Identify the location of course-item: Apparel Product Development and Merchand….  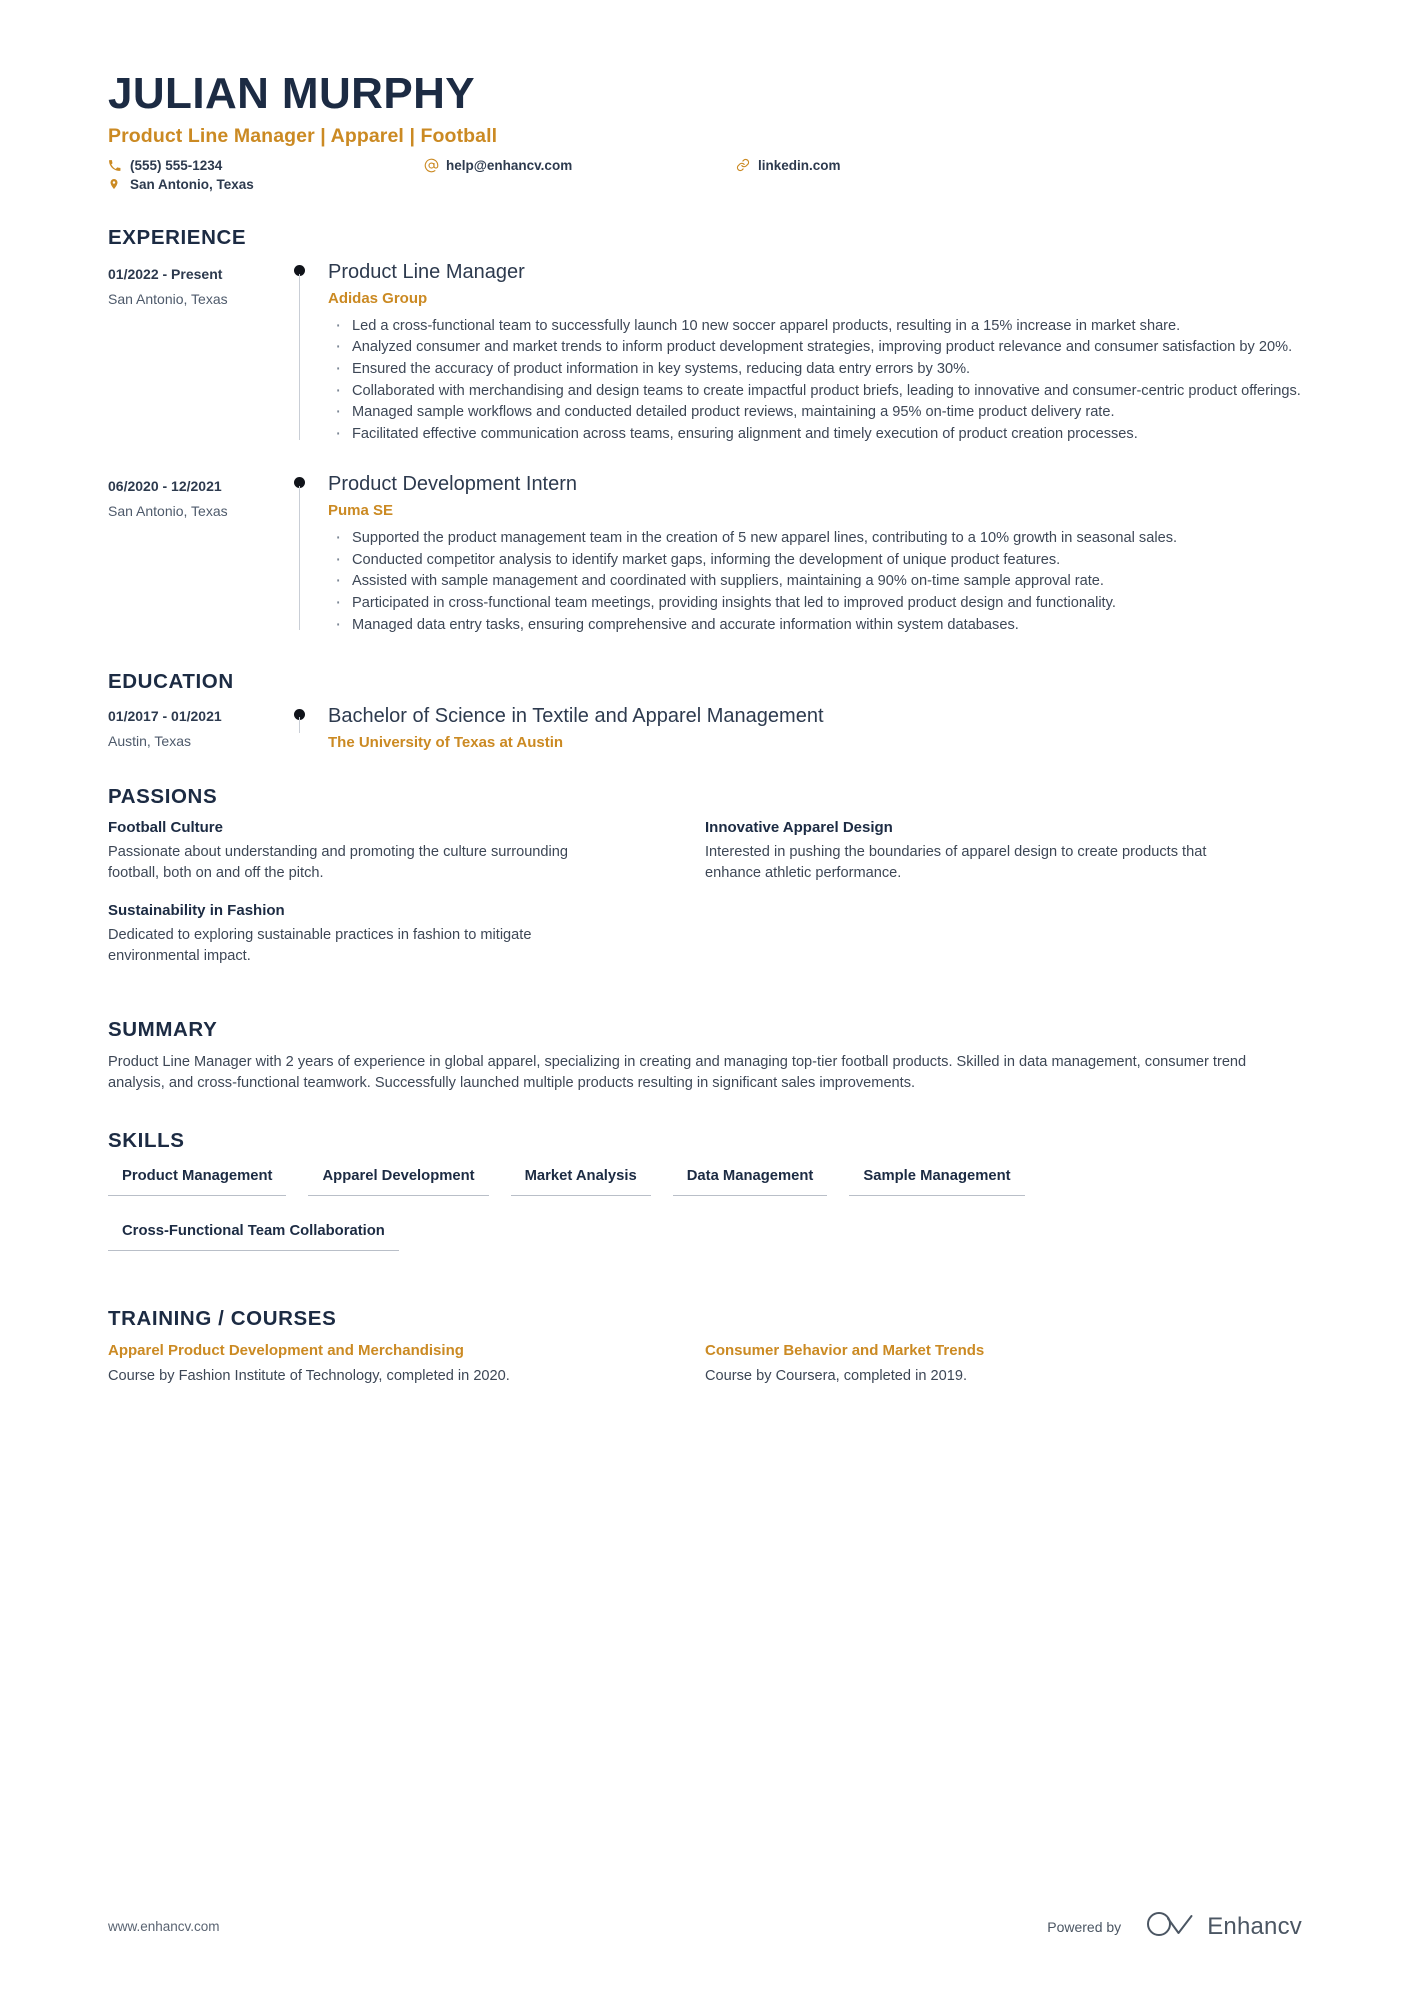
(406, 1364).